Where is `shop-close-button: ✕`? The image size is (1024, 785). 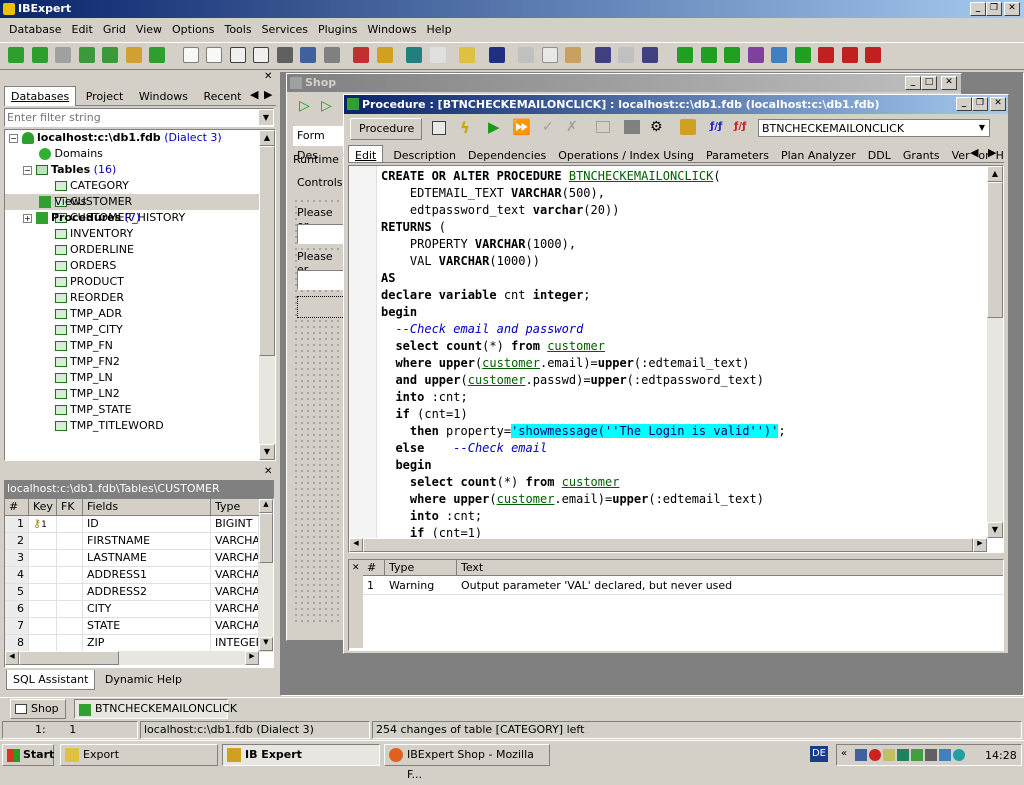
shop-close-button: ✕ is located at coordinates (949, 83).